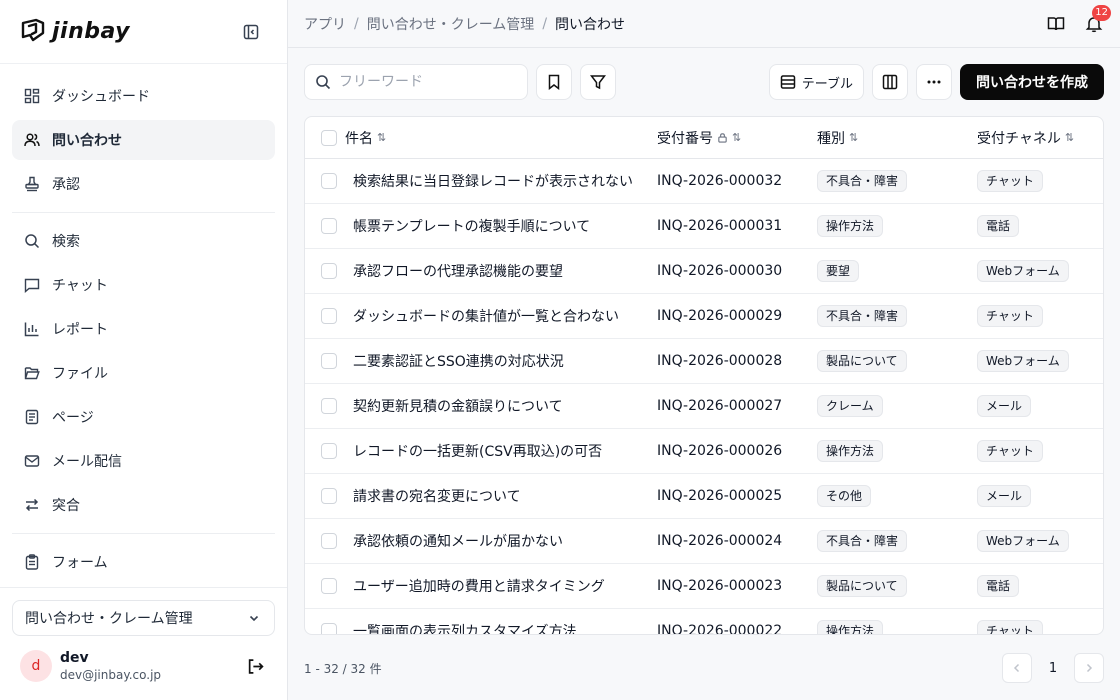 This screenshot has width=1120, height=700. What do you see at coordinates (75, 32) in the screenshot?
I see `logo: jinbay` at bounding box center [75, 32].